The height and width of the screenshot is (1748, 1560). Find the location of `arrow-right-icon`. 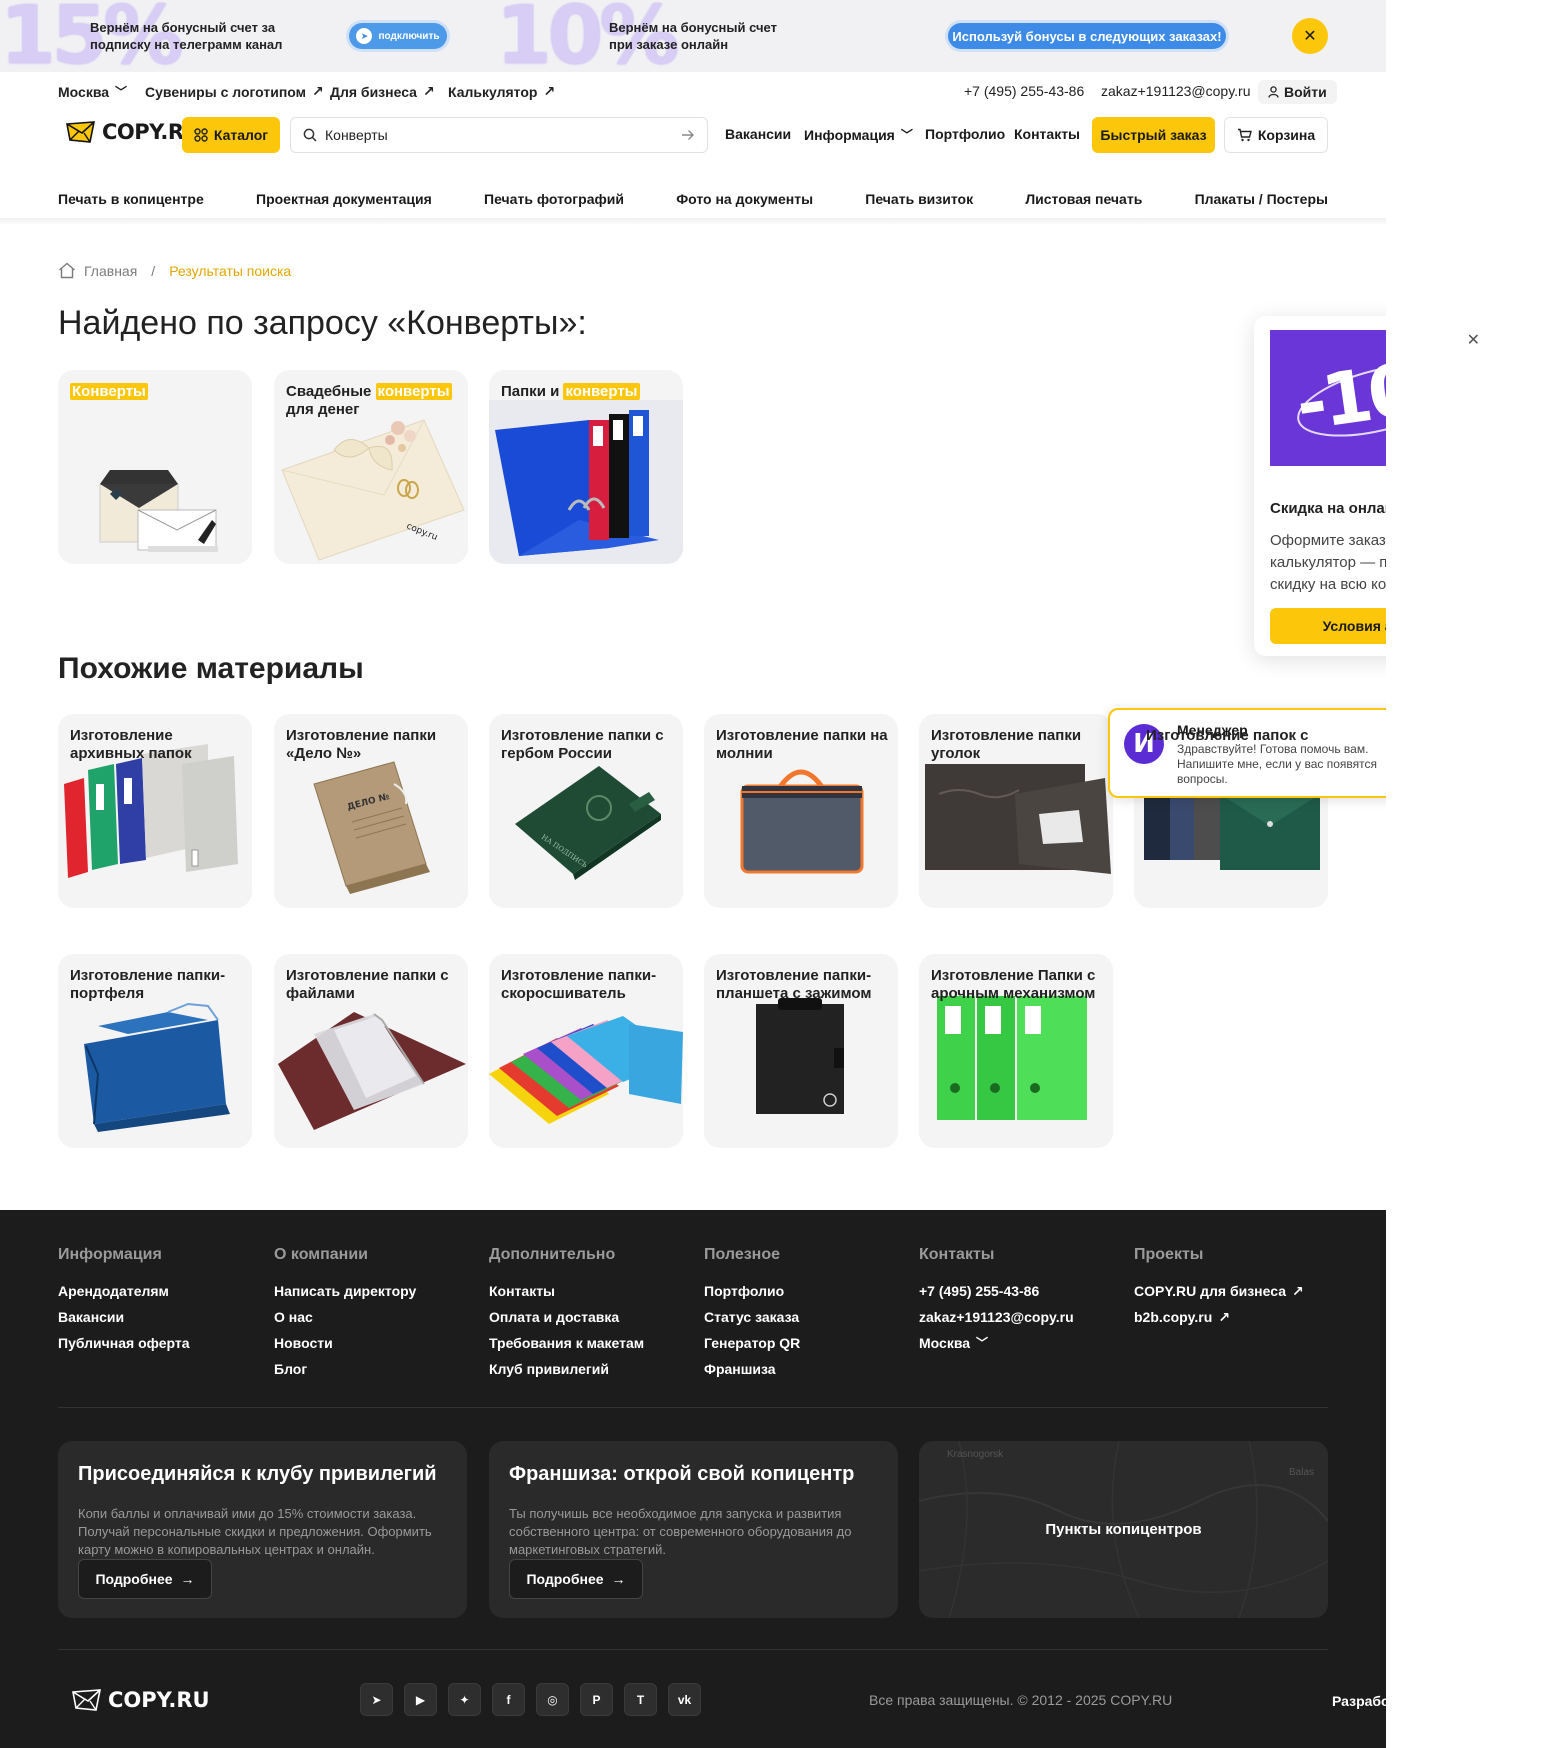

arrow-right-icon is located at coordinates (688, 135).